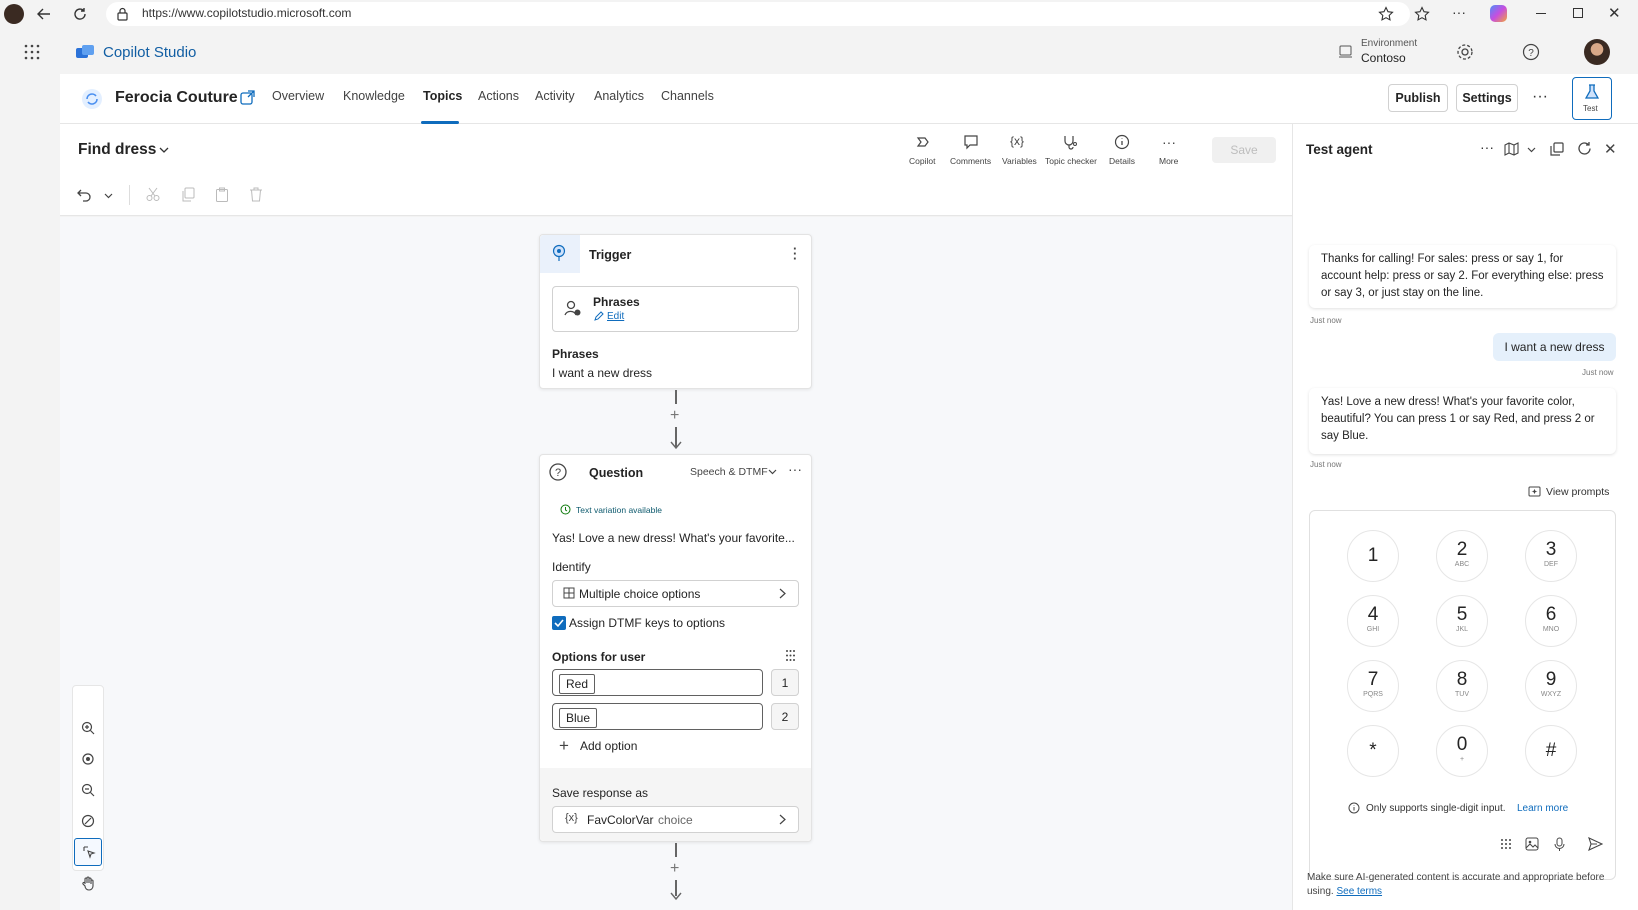 Image resolution: width=1638 pixels, height=910 pixels. I want to click on topic-checker-icon, so click(1070, 142).